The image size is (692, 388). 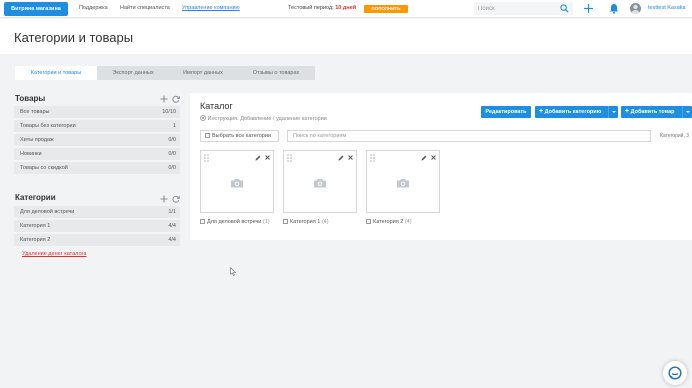 I want to click on trial-period: Тестовый период: 10 дней, so click(x=322, y=8).